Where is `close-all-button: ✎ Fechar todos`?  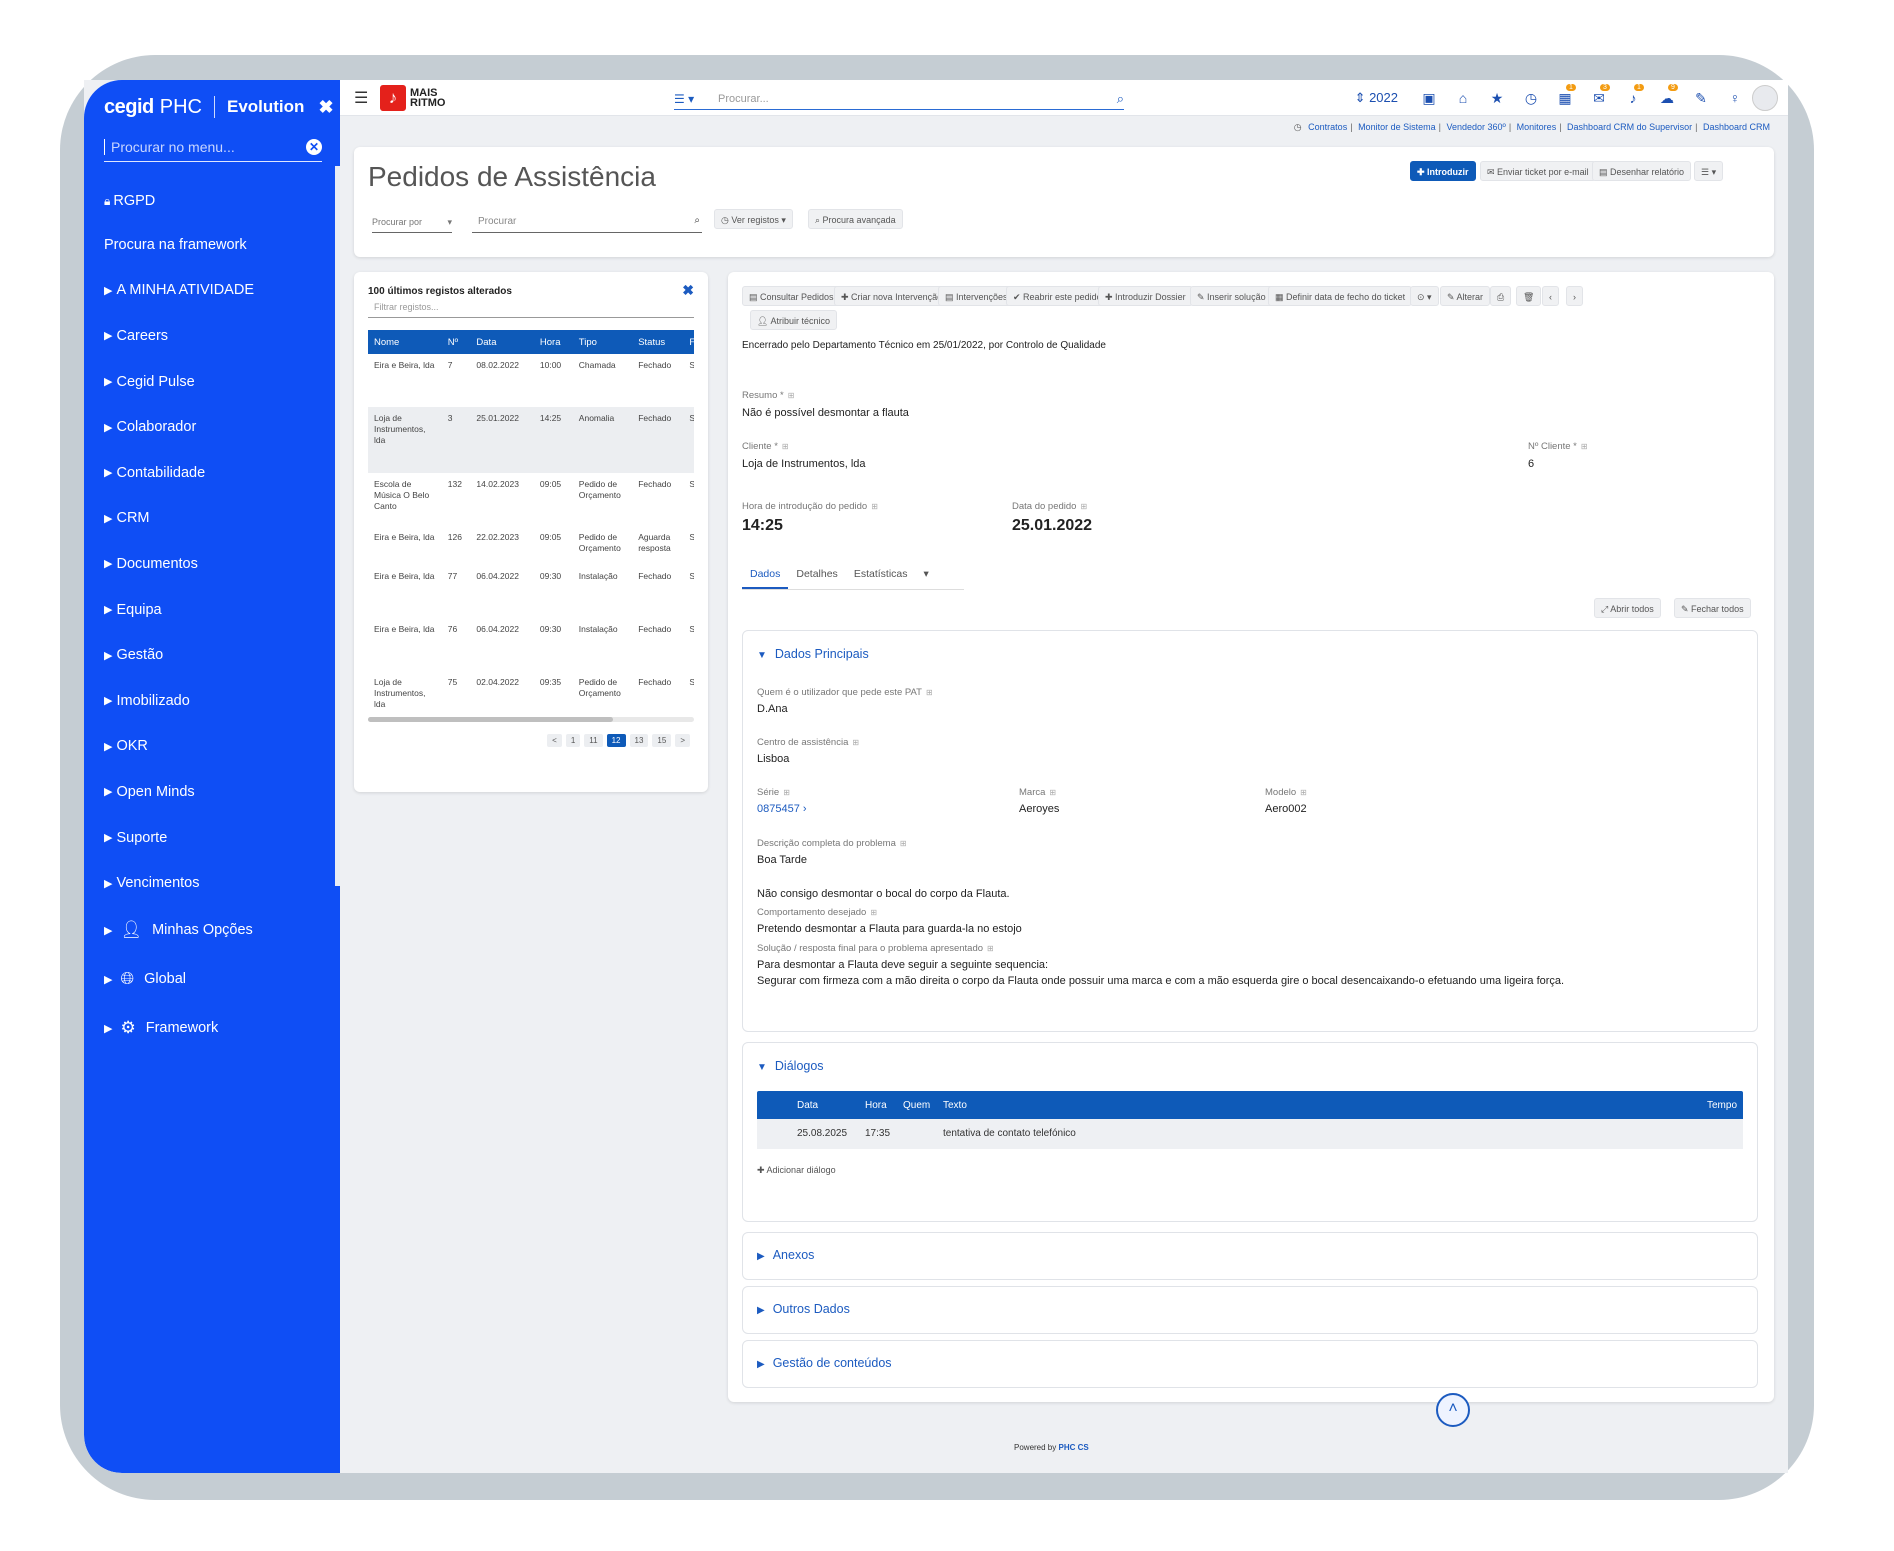 close-all-button: ✎ Fechar todos is located at coordinates (1712, 608).